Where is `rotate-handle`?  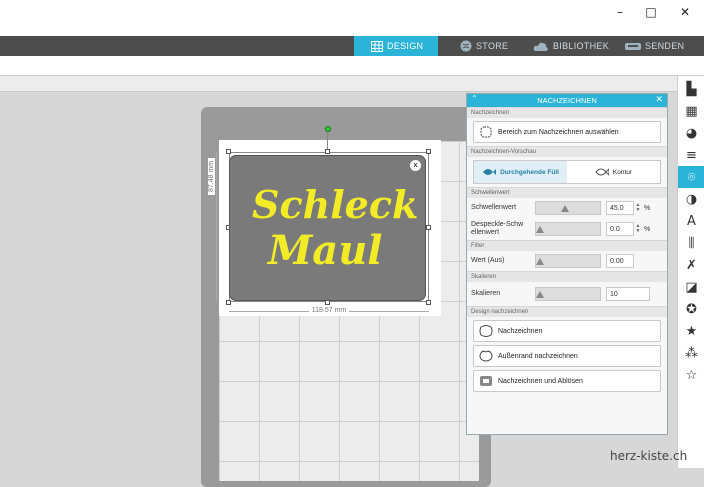 rotate-handle is located at coordinates (328, 129).